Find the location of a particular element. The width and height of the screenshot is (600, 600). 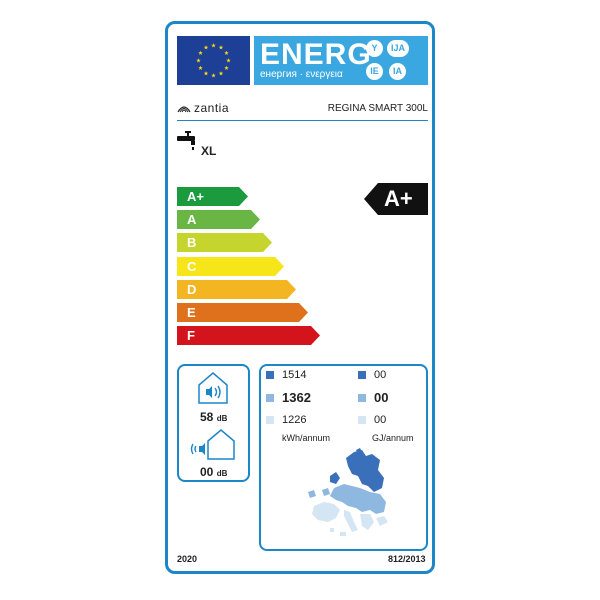

indoor-noise-value: 58 dB is located at coordinates (214, 417).